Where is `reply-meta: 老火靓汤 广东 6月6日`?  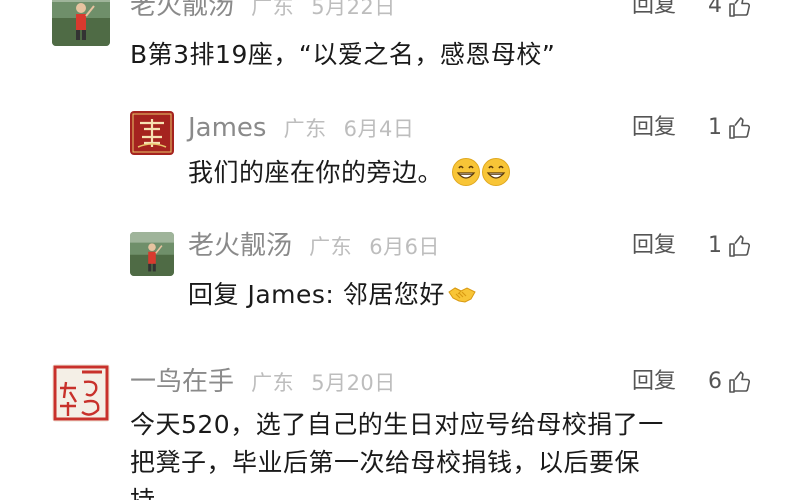 reply-meta: 老火靓汤 广东 6月6日 is located at coordinates (314, 246).